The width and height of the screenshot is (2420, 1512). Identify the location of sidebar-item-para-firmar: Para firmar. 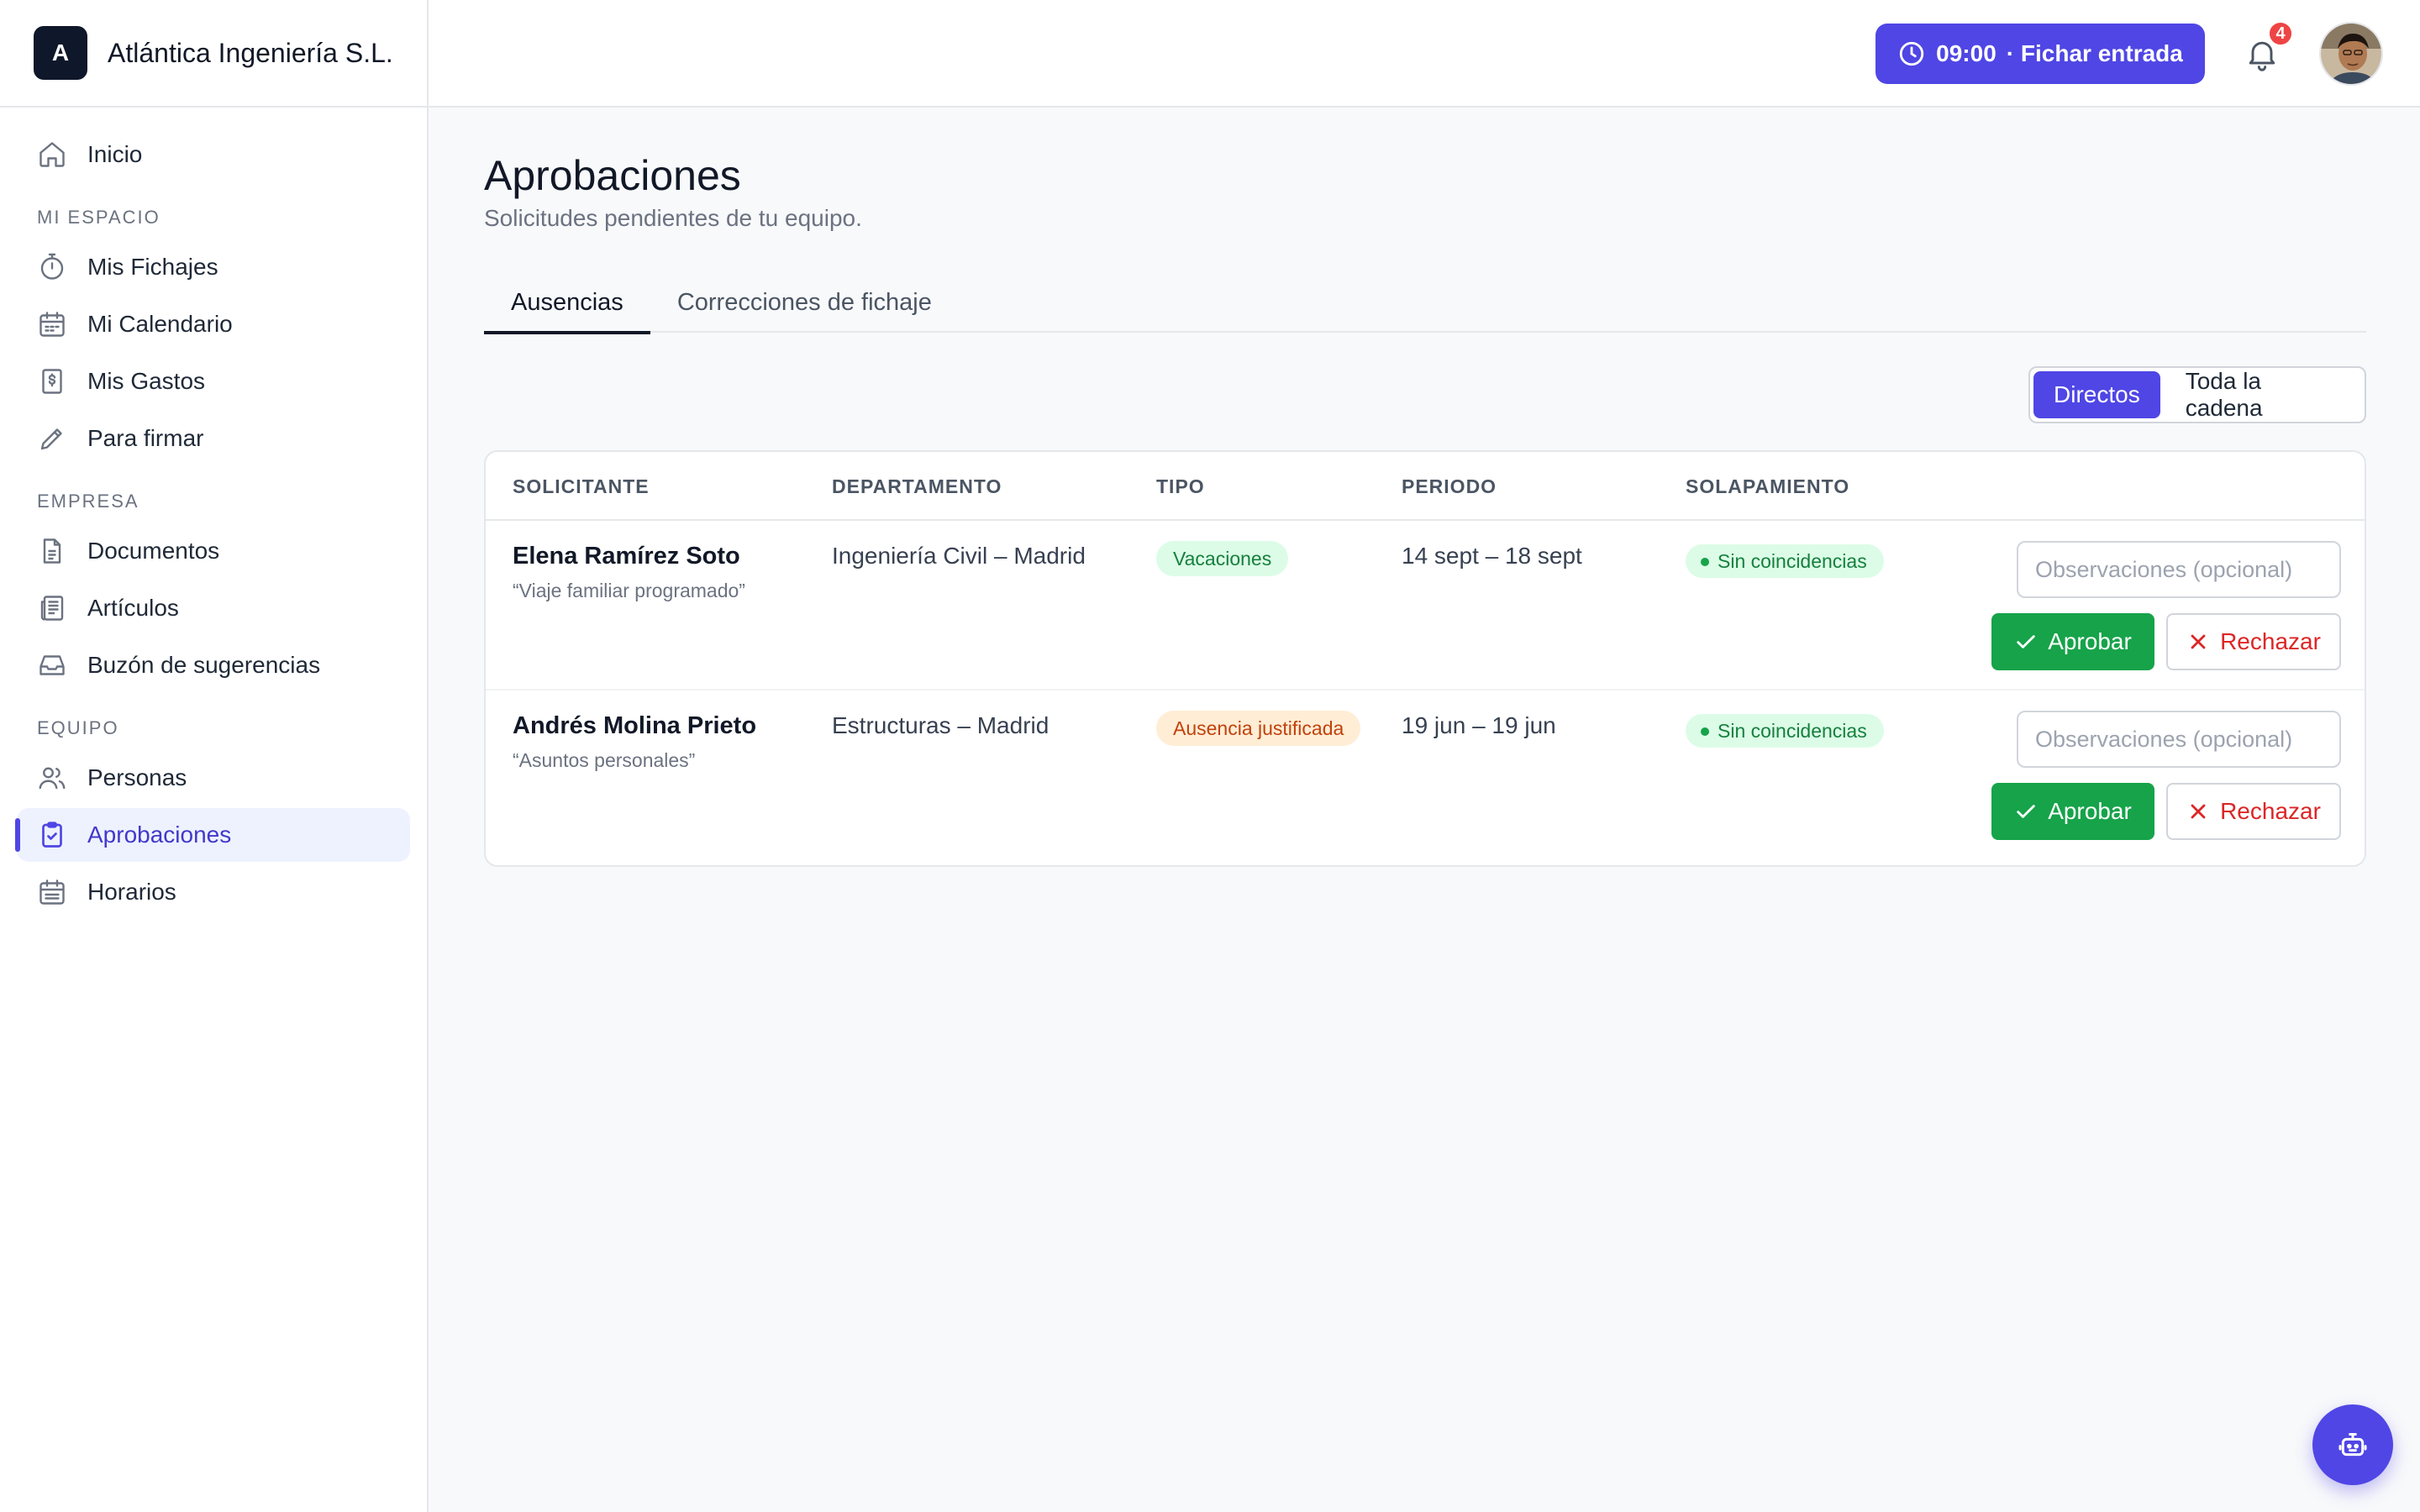
(214, 438).